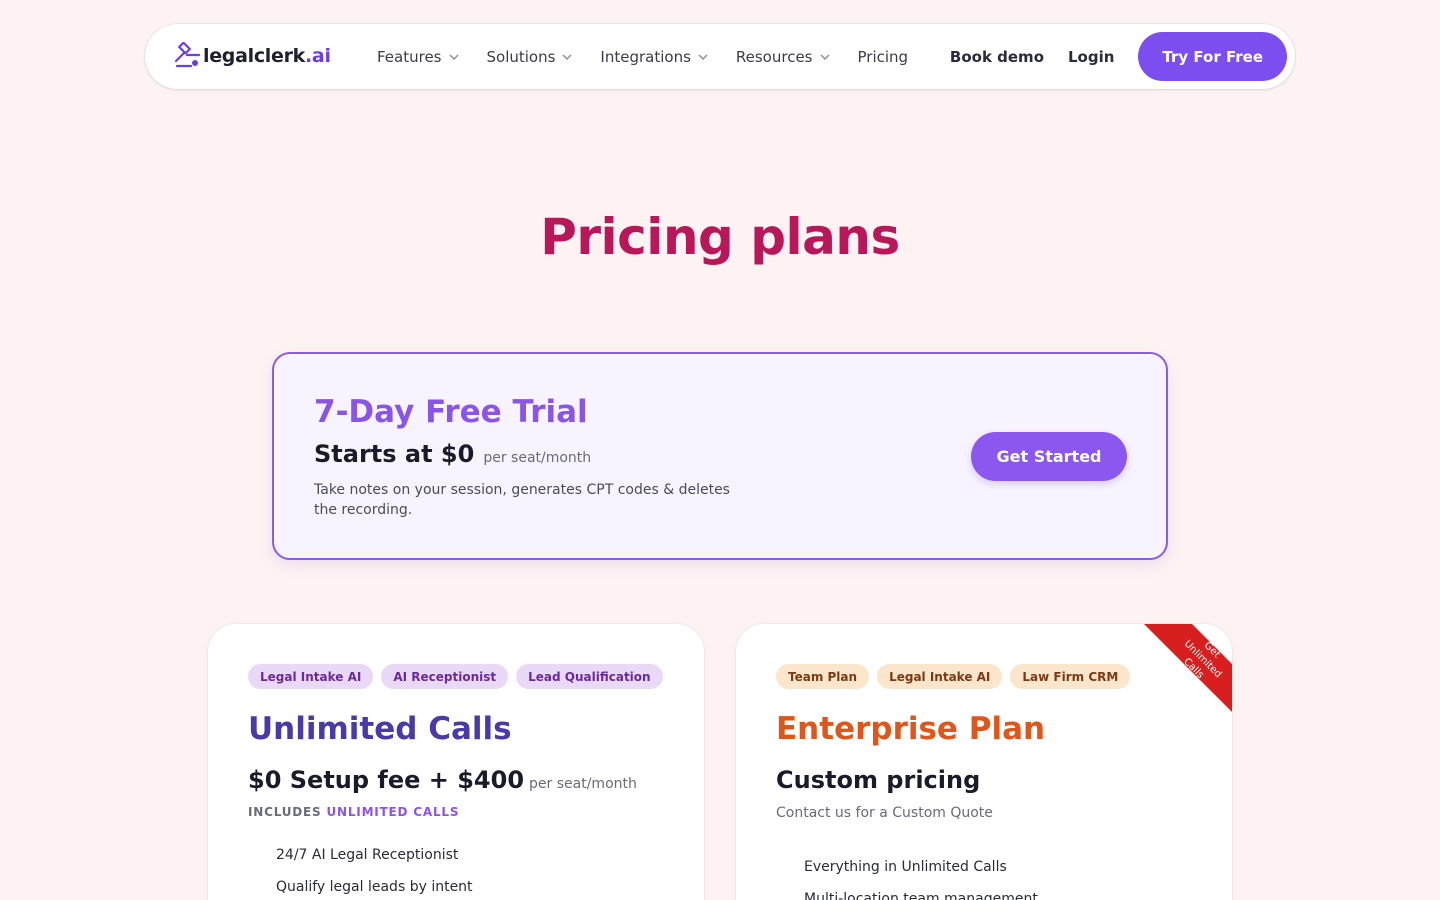  I want to click on trial-title: 7-Day Free Trial, so click(451, 412).